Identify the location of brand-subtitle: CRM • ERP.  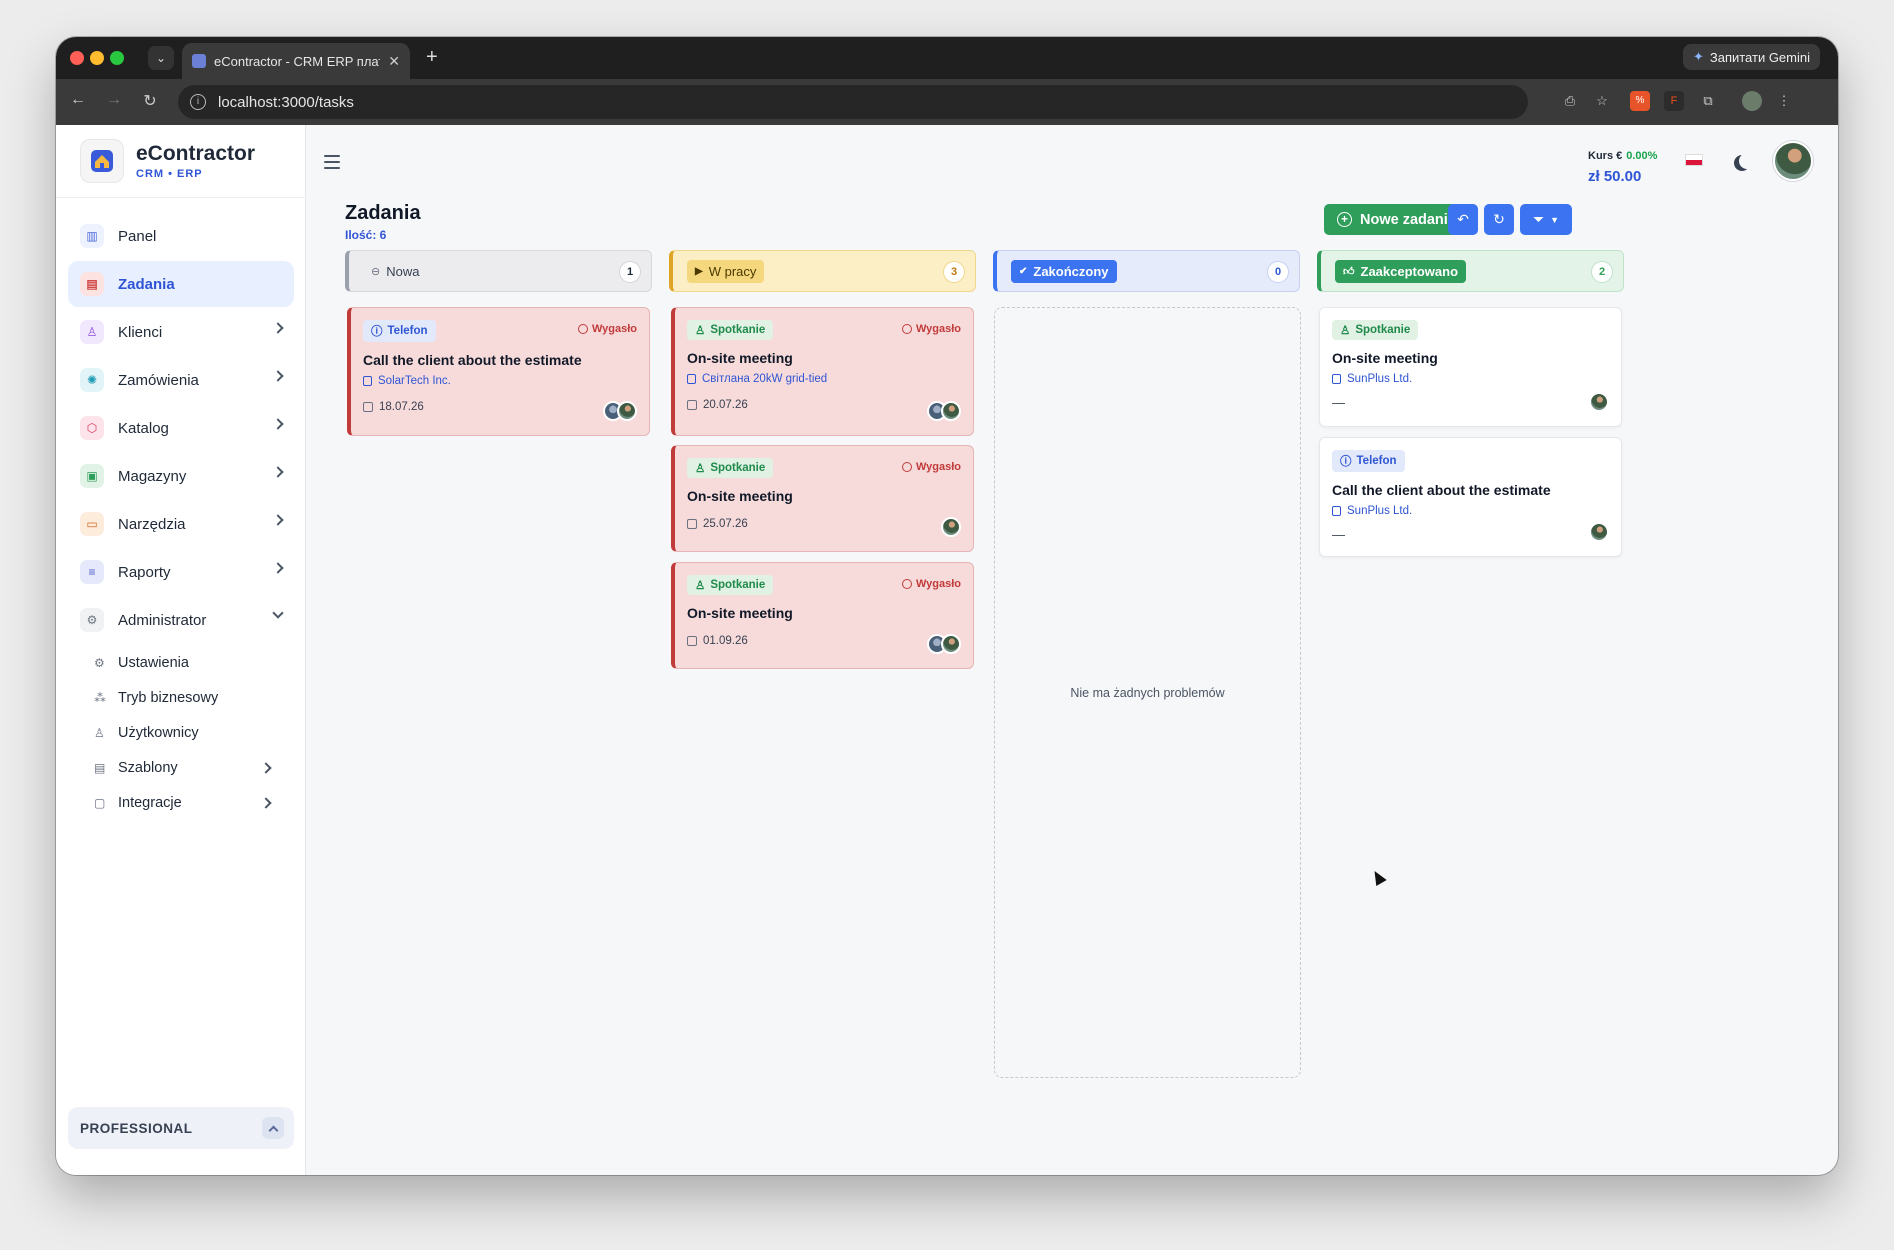
(169, 174).